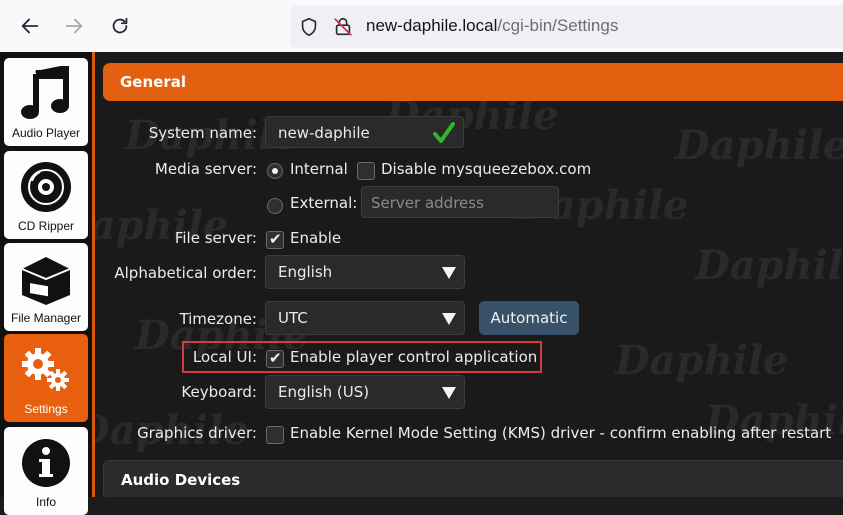  I want to click on section-title: General, so click(153, 82).